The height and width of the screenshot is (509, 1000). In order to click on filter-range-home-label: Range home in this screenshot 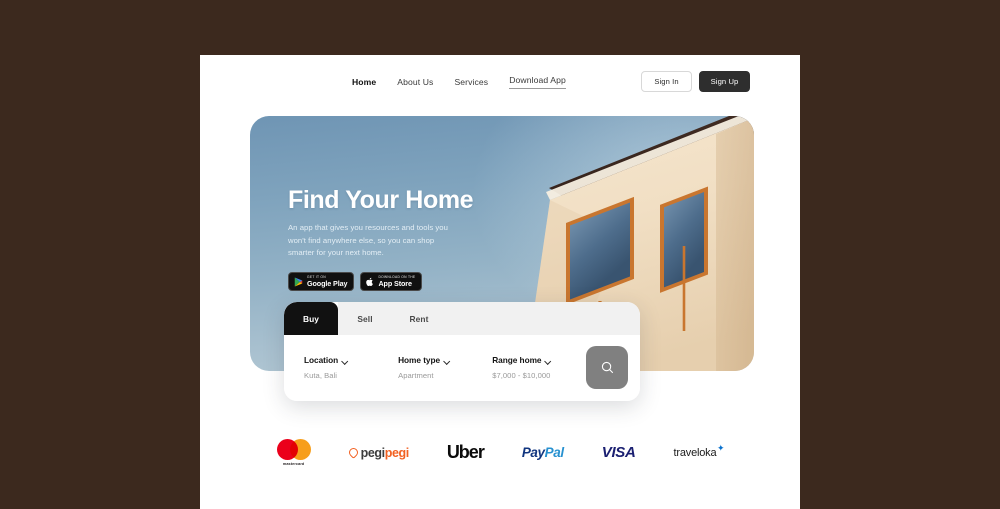, I will do `click(517, 360)`.